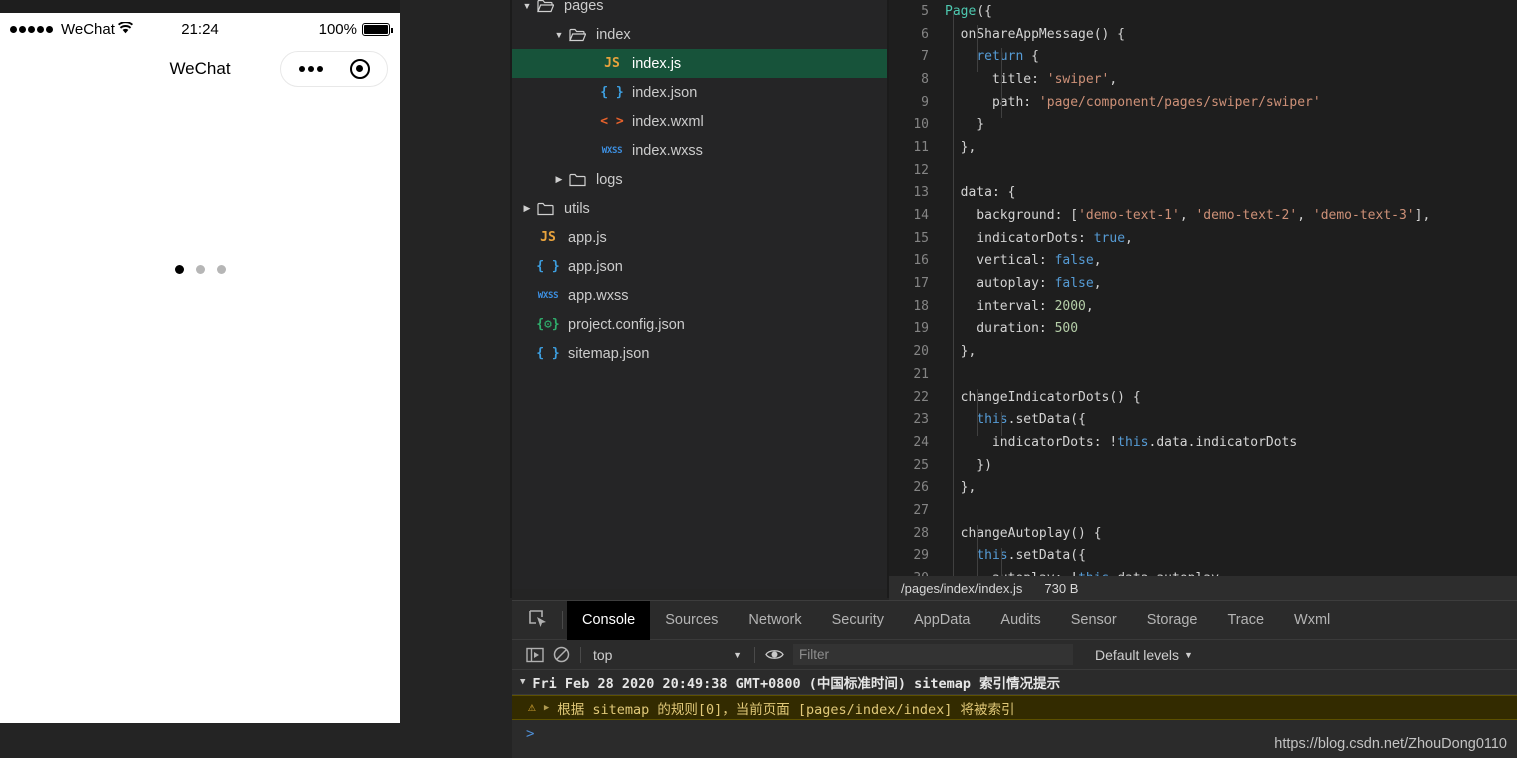  I want to click on console-log-levels-selector: Default levels ▼, so click(1144, 655).